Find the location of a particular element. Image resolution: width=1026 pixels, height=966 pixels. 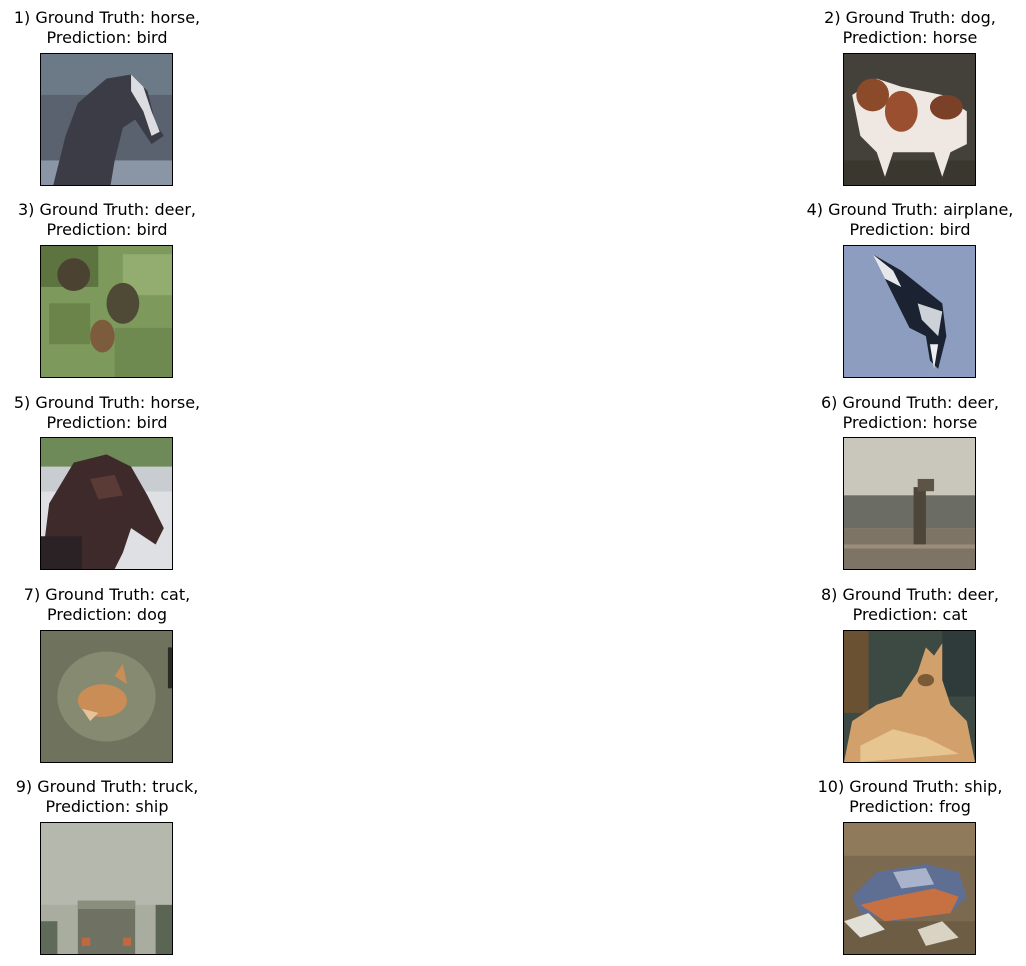

panel-1-title: 1) Ground Truth: horse, Prediction: bird is located at coordinates (107, 27).